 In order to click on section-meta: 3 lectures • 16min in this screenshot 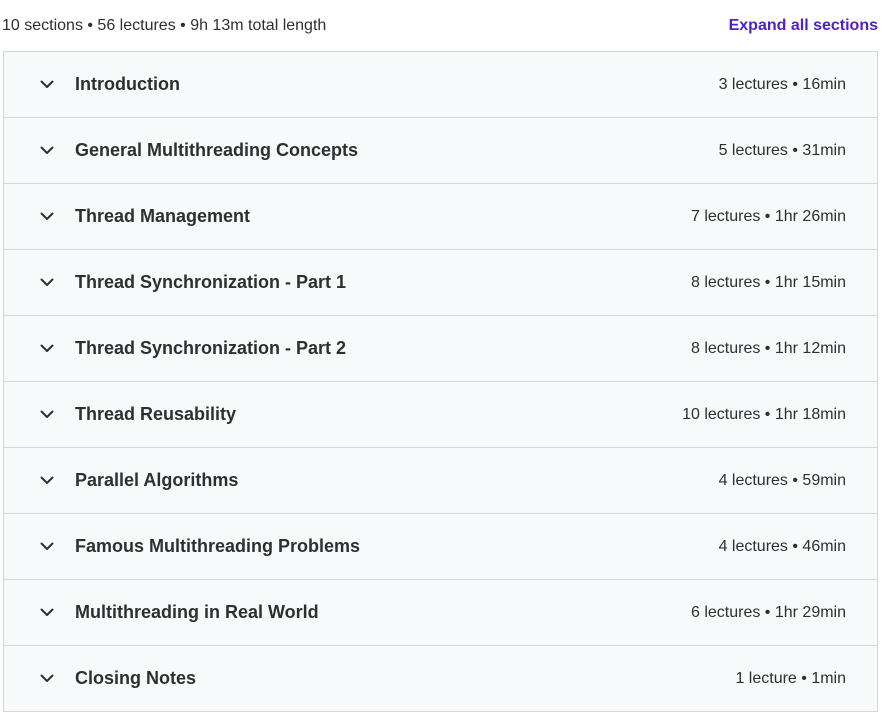, I will do `click(782, 84)`.